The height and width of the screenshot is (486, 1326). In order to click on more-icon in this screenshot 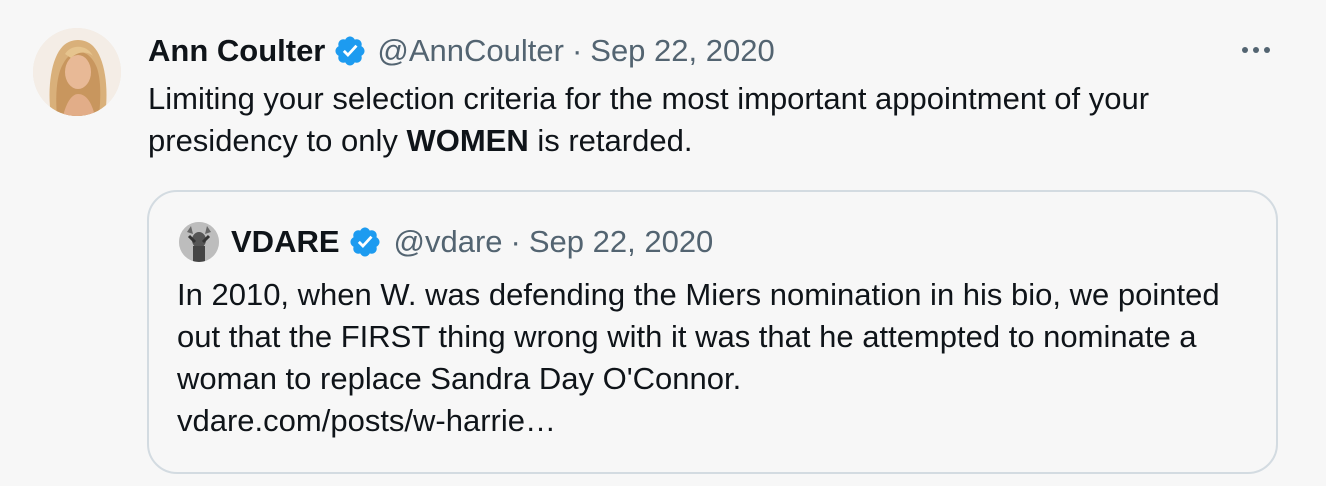, I will do `click(1256, 50)`.